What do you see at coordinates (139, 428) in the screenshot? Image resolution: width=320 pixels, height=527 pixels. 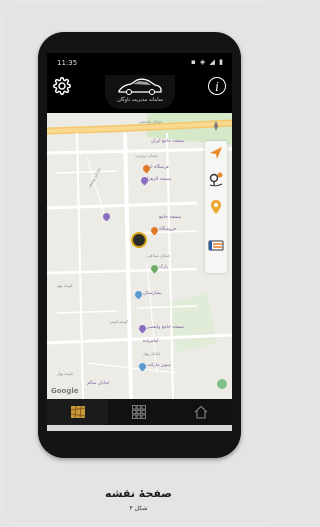 I see `system-home-bar` at bounding box center [139, 428].